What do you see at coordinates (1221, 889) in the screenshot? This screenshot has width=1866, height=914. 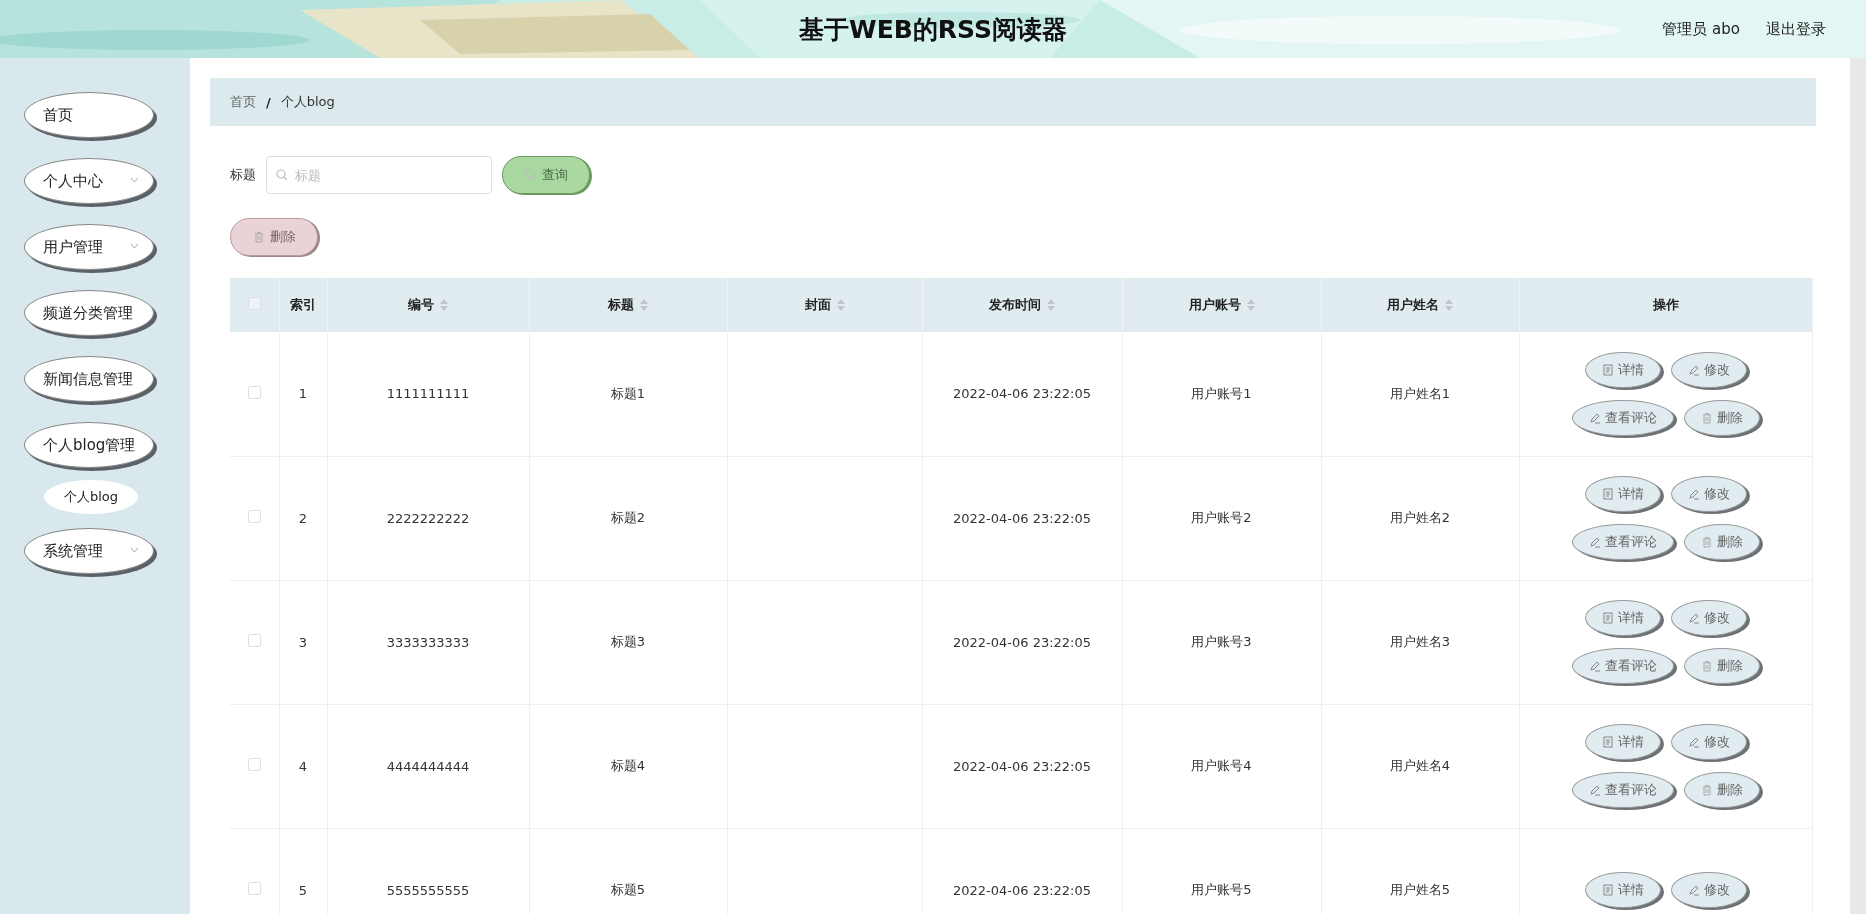 I see `table-cell: 用户账号5` at bounding box center [1221, 889].